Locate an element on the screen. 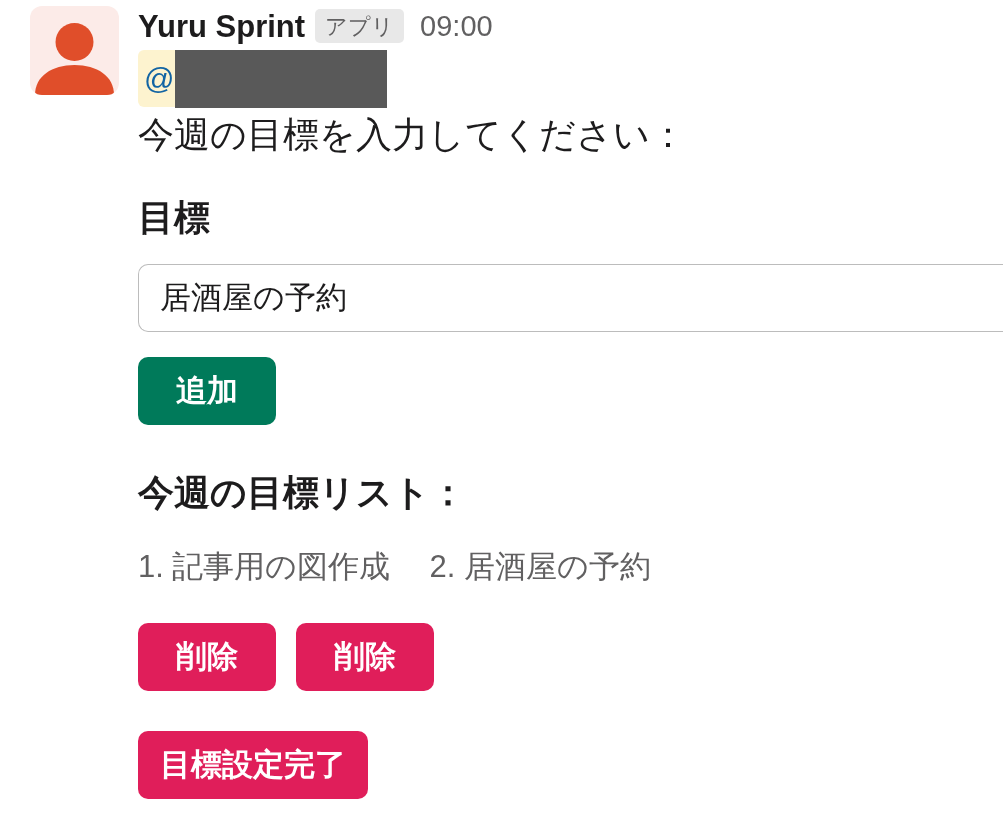 The height and width of the screenshot is (824, 1003). list-heading: 今週の目標リスト： is located at coordinates (302, 493).